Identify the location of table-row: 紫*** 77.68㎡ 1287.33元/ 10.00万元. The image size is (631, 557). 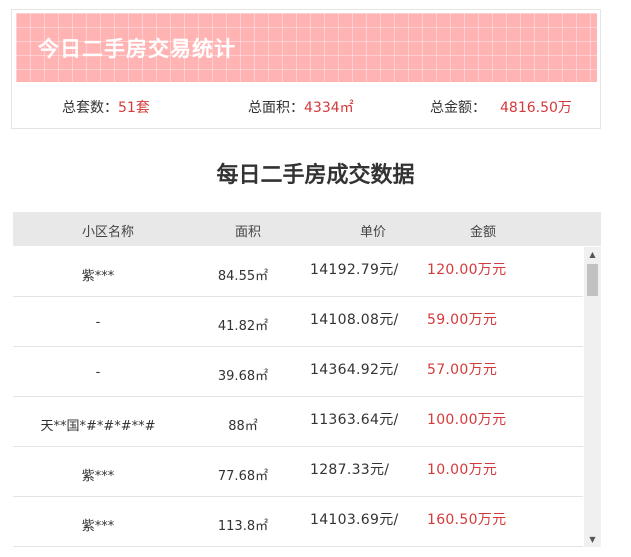
(298, 472).